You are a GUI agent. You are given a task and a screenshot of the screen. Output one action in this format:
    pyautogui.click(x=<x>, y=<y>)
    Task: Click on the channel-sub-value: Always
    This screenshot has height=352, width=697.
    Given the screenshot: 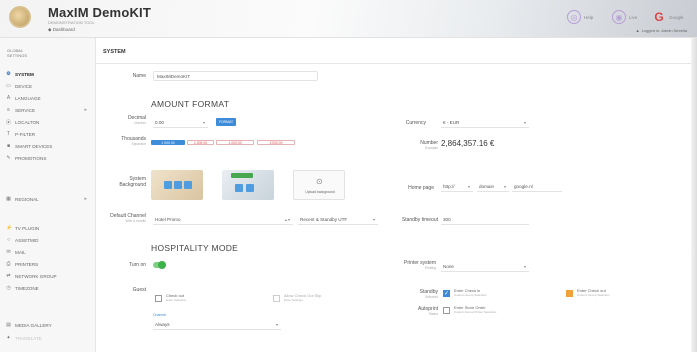 What is the action you would take?
    pyautogui.click(x=162, y=324)
    